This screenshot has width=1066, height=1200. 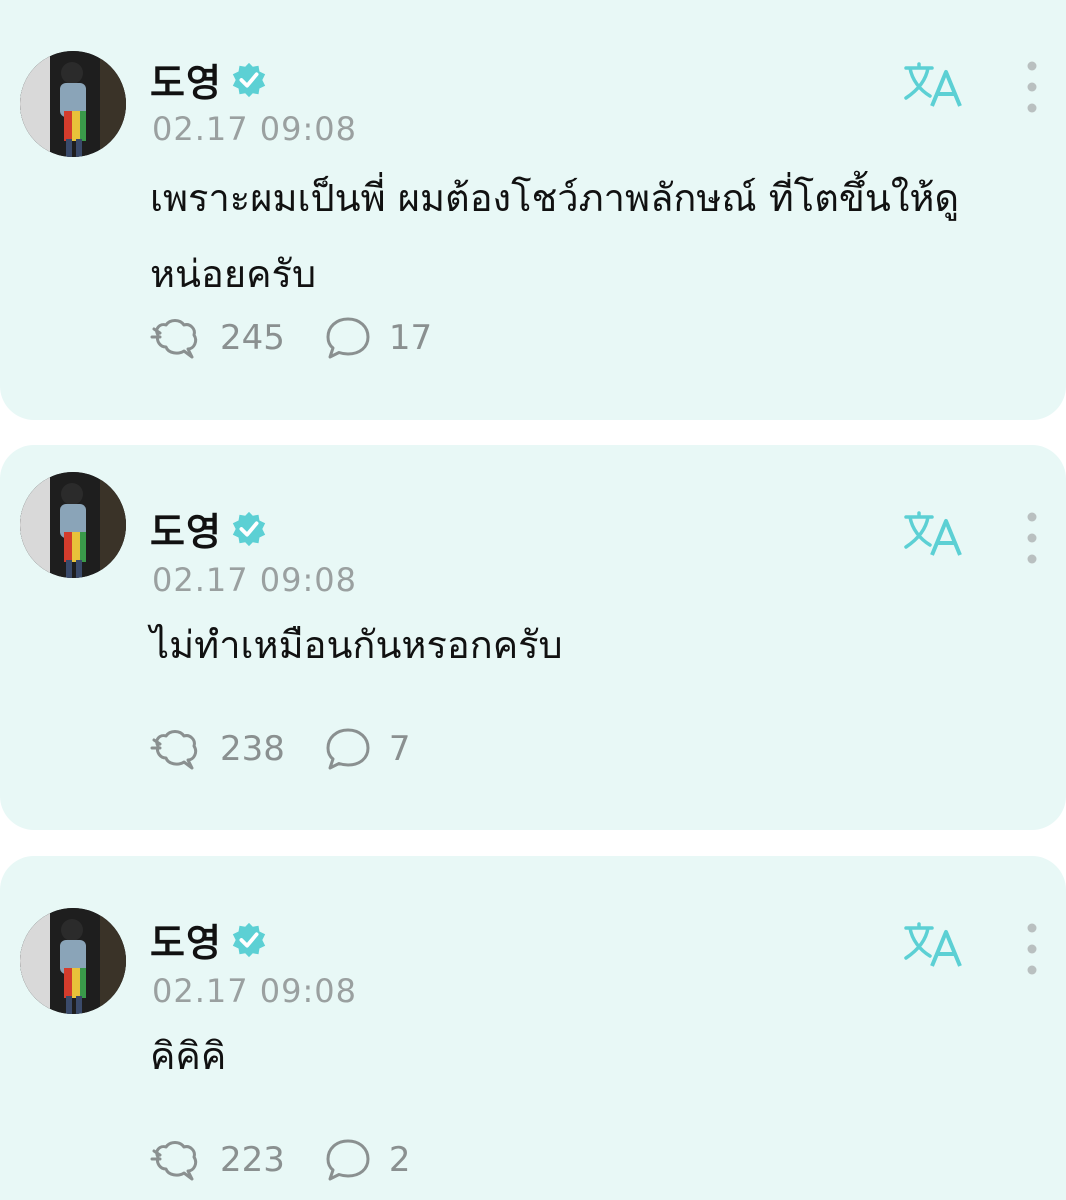 What do you see at coordinates (217, 338) in the screenshot?
I see `like-button: 245` at bounding box center [217, 338].